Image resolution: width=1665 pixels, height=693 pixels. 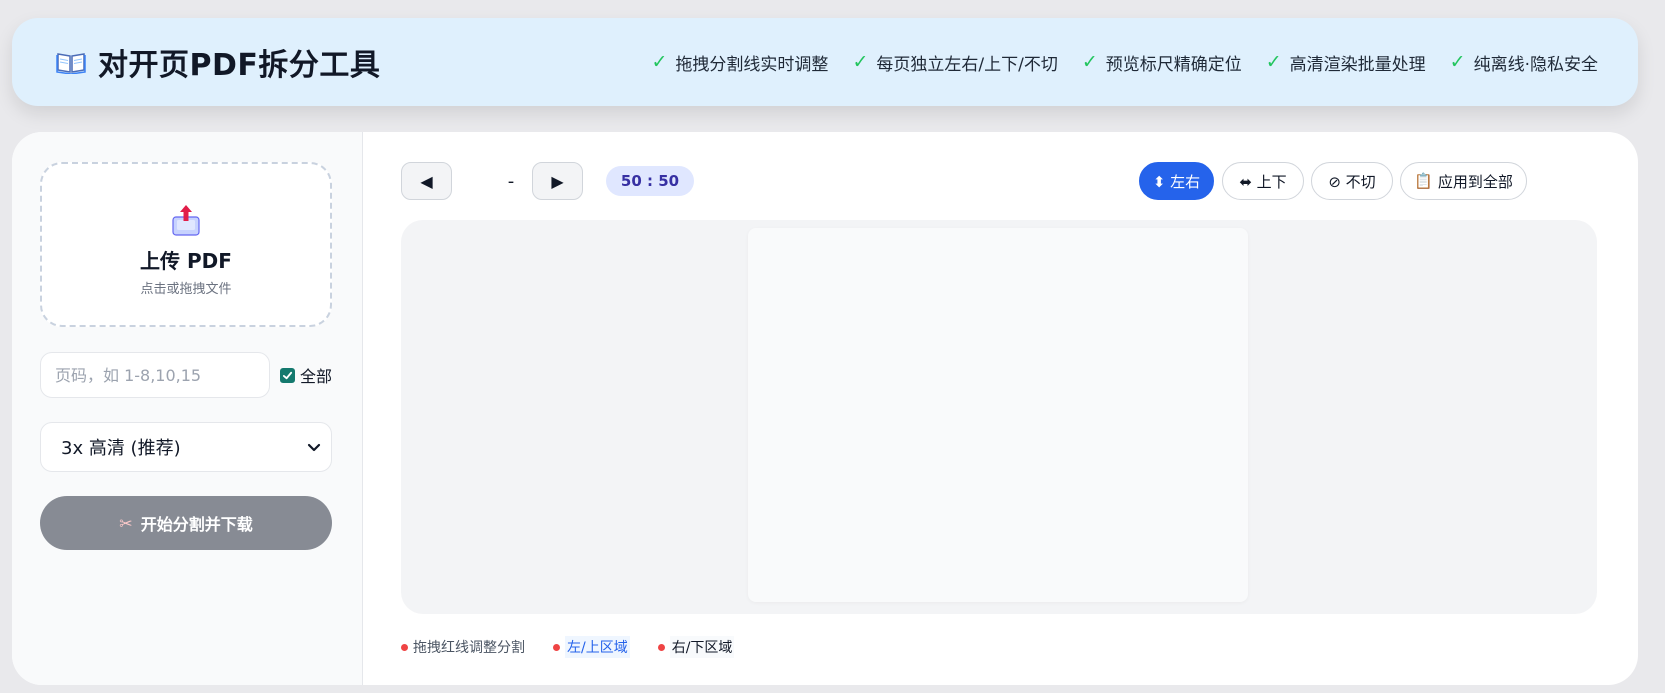 What do you see at coordinates (1475, 181) in the screenshot?
I see `apply-to-all-label: 应用到全部` at bounding box center [1475, 181].